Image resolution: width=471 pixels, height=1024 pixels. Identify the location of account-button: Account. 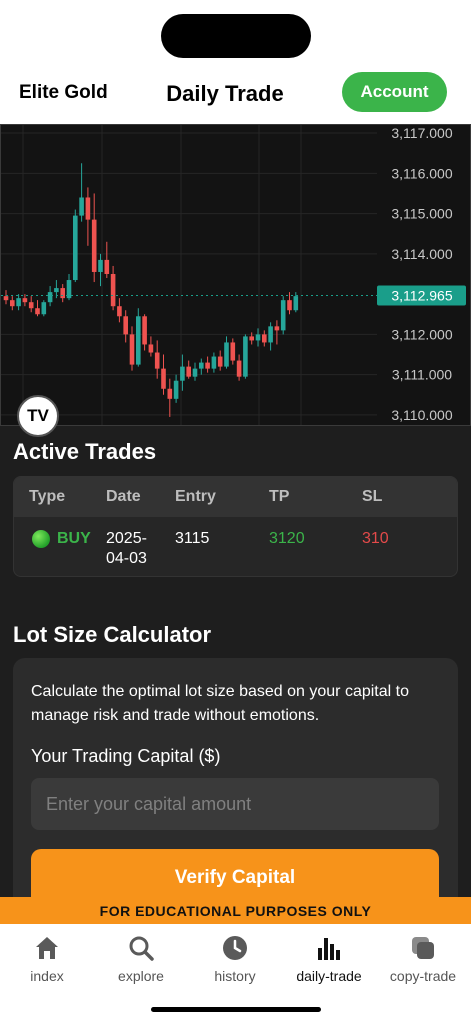
(394, 92).